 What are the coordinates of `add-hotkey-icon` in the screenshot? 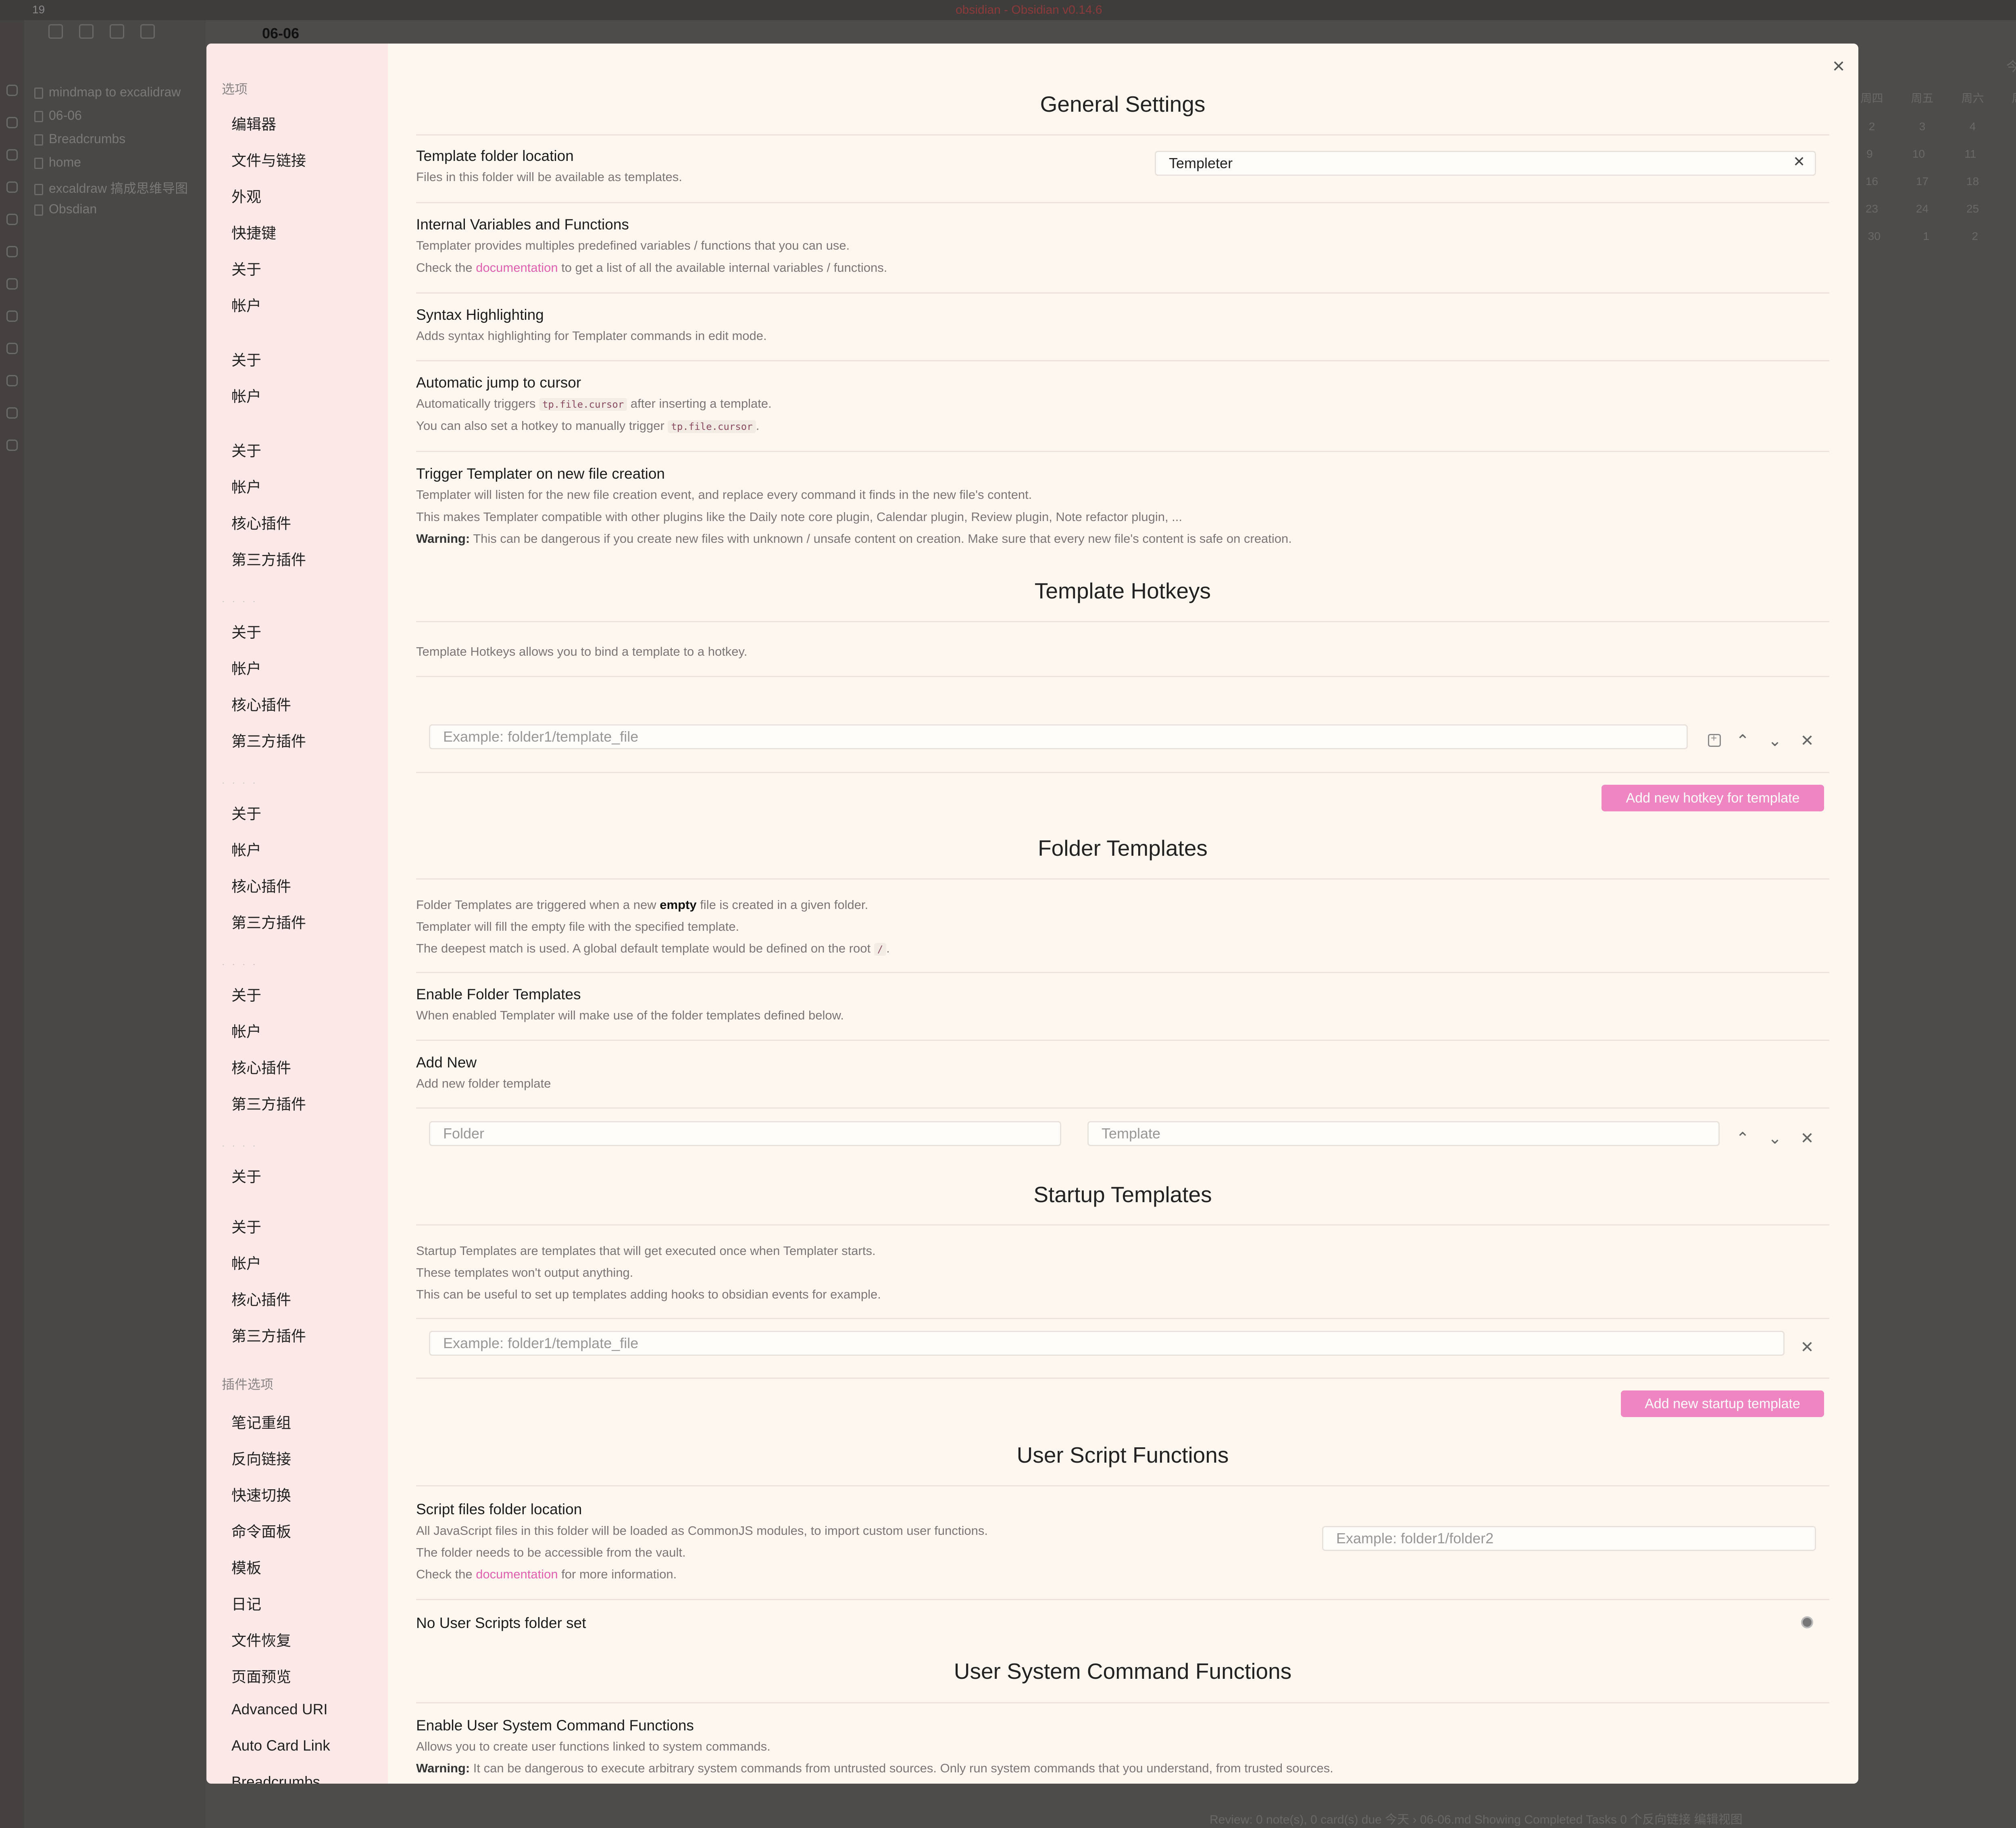 It's located at (1715, 739).